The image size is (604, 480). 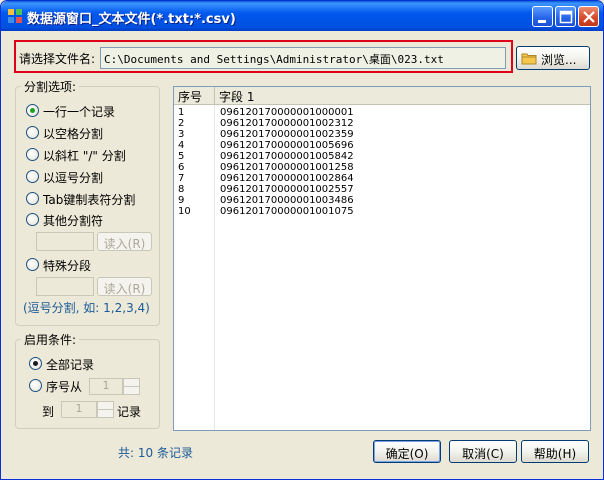 What do you see at coordinates (382, 112) in the screenshot?
I see `table-row: 1 096120170000001000001` at bounding box center [382, 112].